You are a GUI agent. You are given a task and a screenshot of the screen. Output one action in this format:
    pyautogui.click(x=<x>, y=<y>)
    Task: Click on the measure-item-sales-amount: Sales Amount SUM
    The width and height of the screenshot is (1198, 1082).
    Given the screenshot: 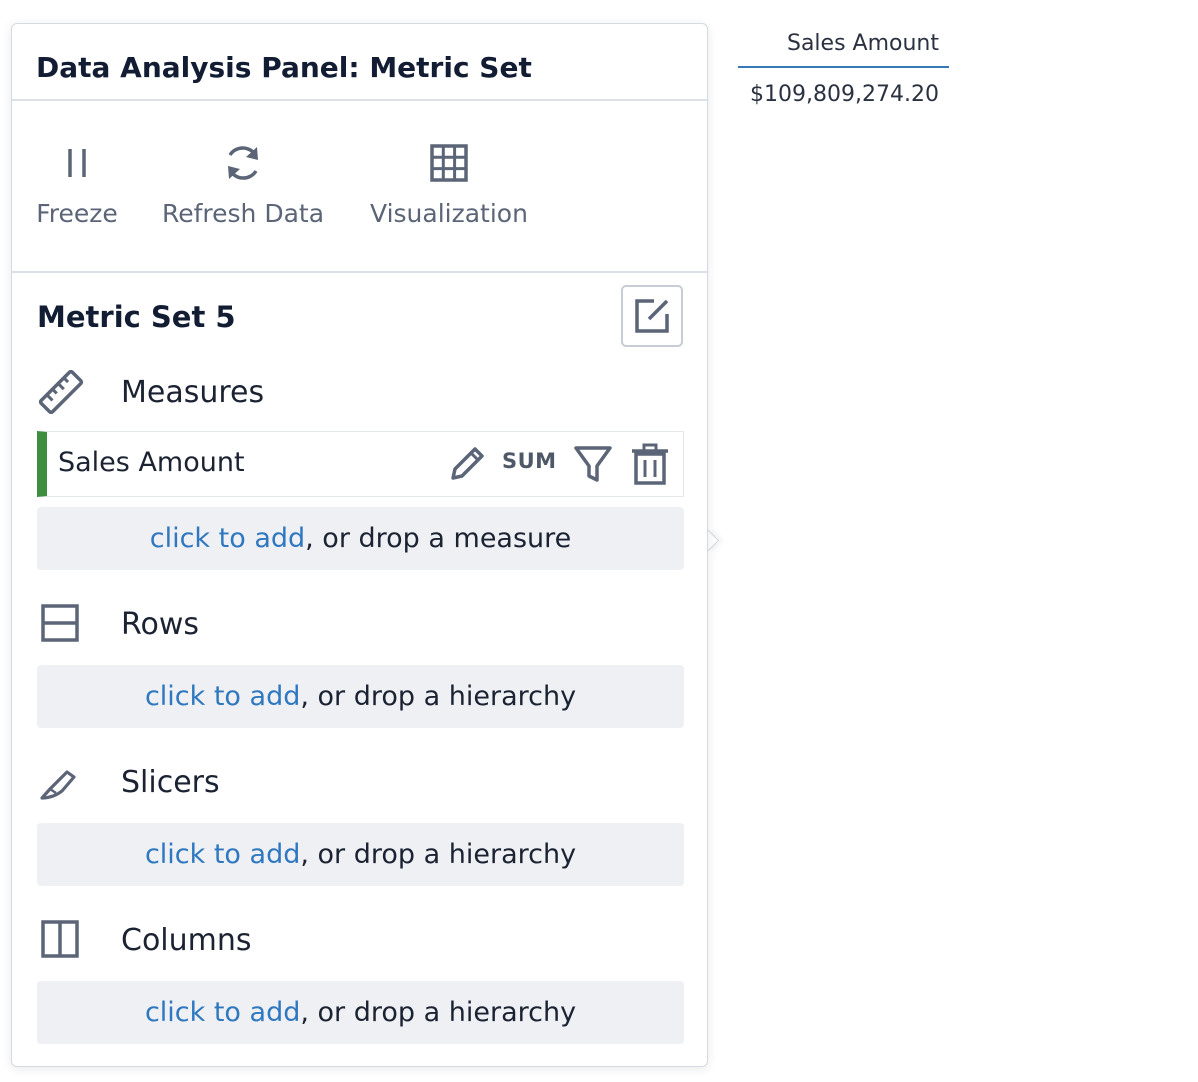 What is the action you would take?
    pyautogui.click(x=360, y=464)
    